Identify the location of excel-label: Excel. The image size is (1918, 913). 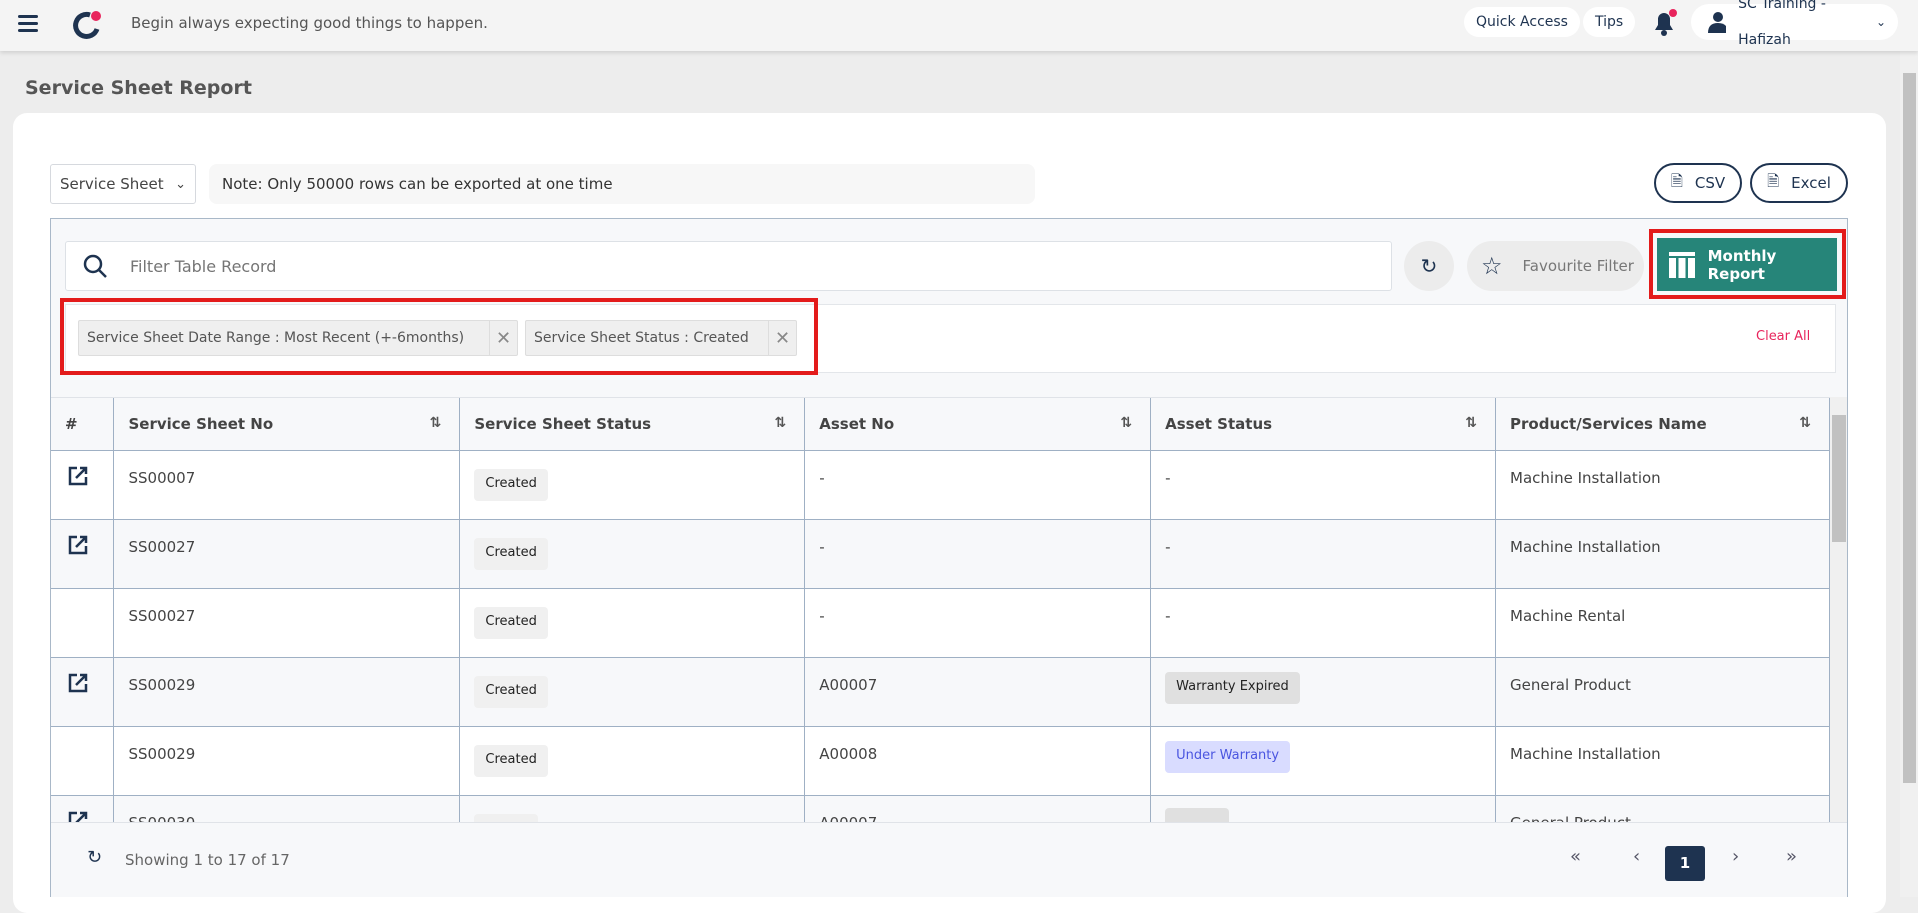
(1811, 183).